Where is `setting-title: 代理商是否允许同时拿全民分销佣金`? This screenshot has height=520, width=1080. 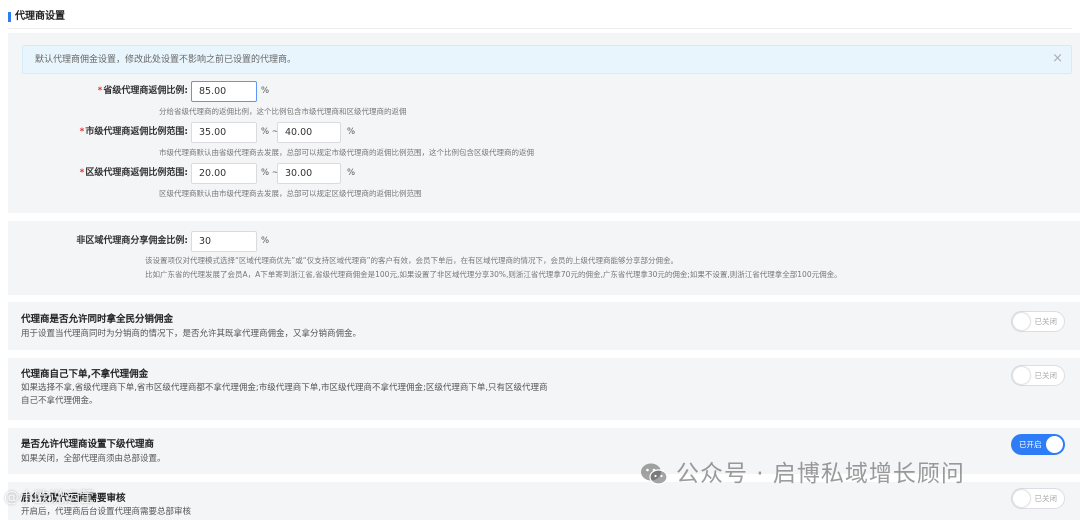 setting-title: 代理商是否允许同时拿全民分销佣金 is located at coordinates (97, 319).